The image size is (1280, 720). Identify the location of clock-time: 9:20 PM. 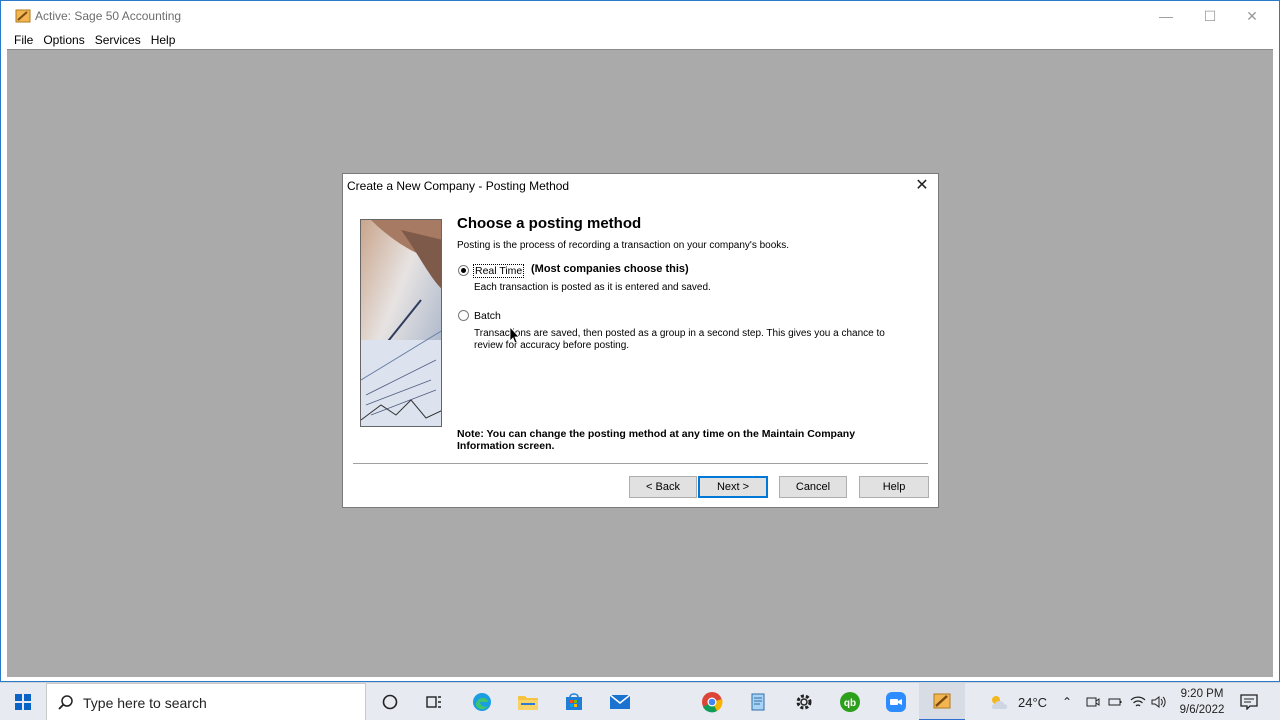
(1202, 694).